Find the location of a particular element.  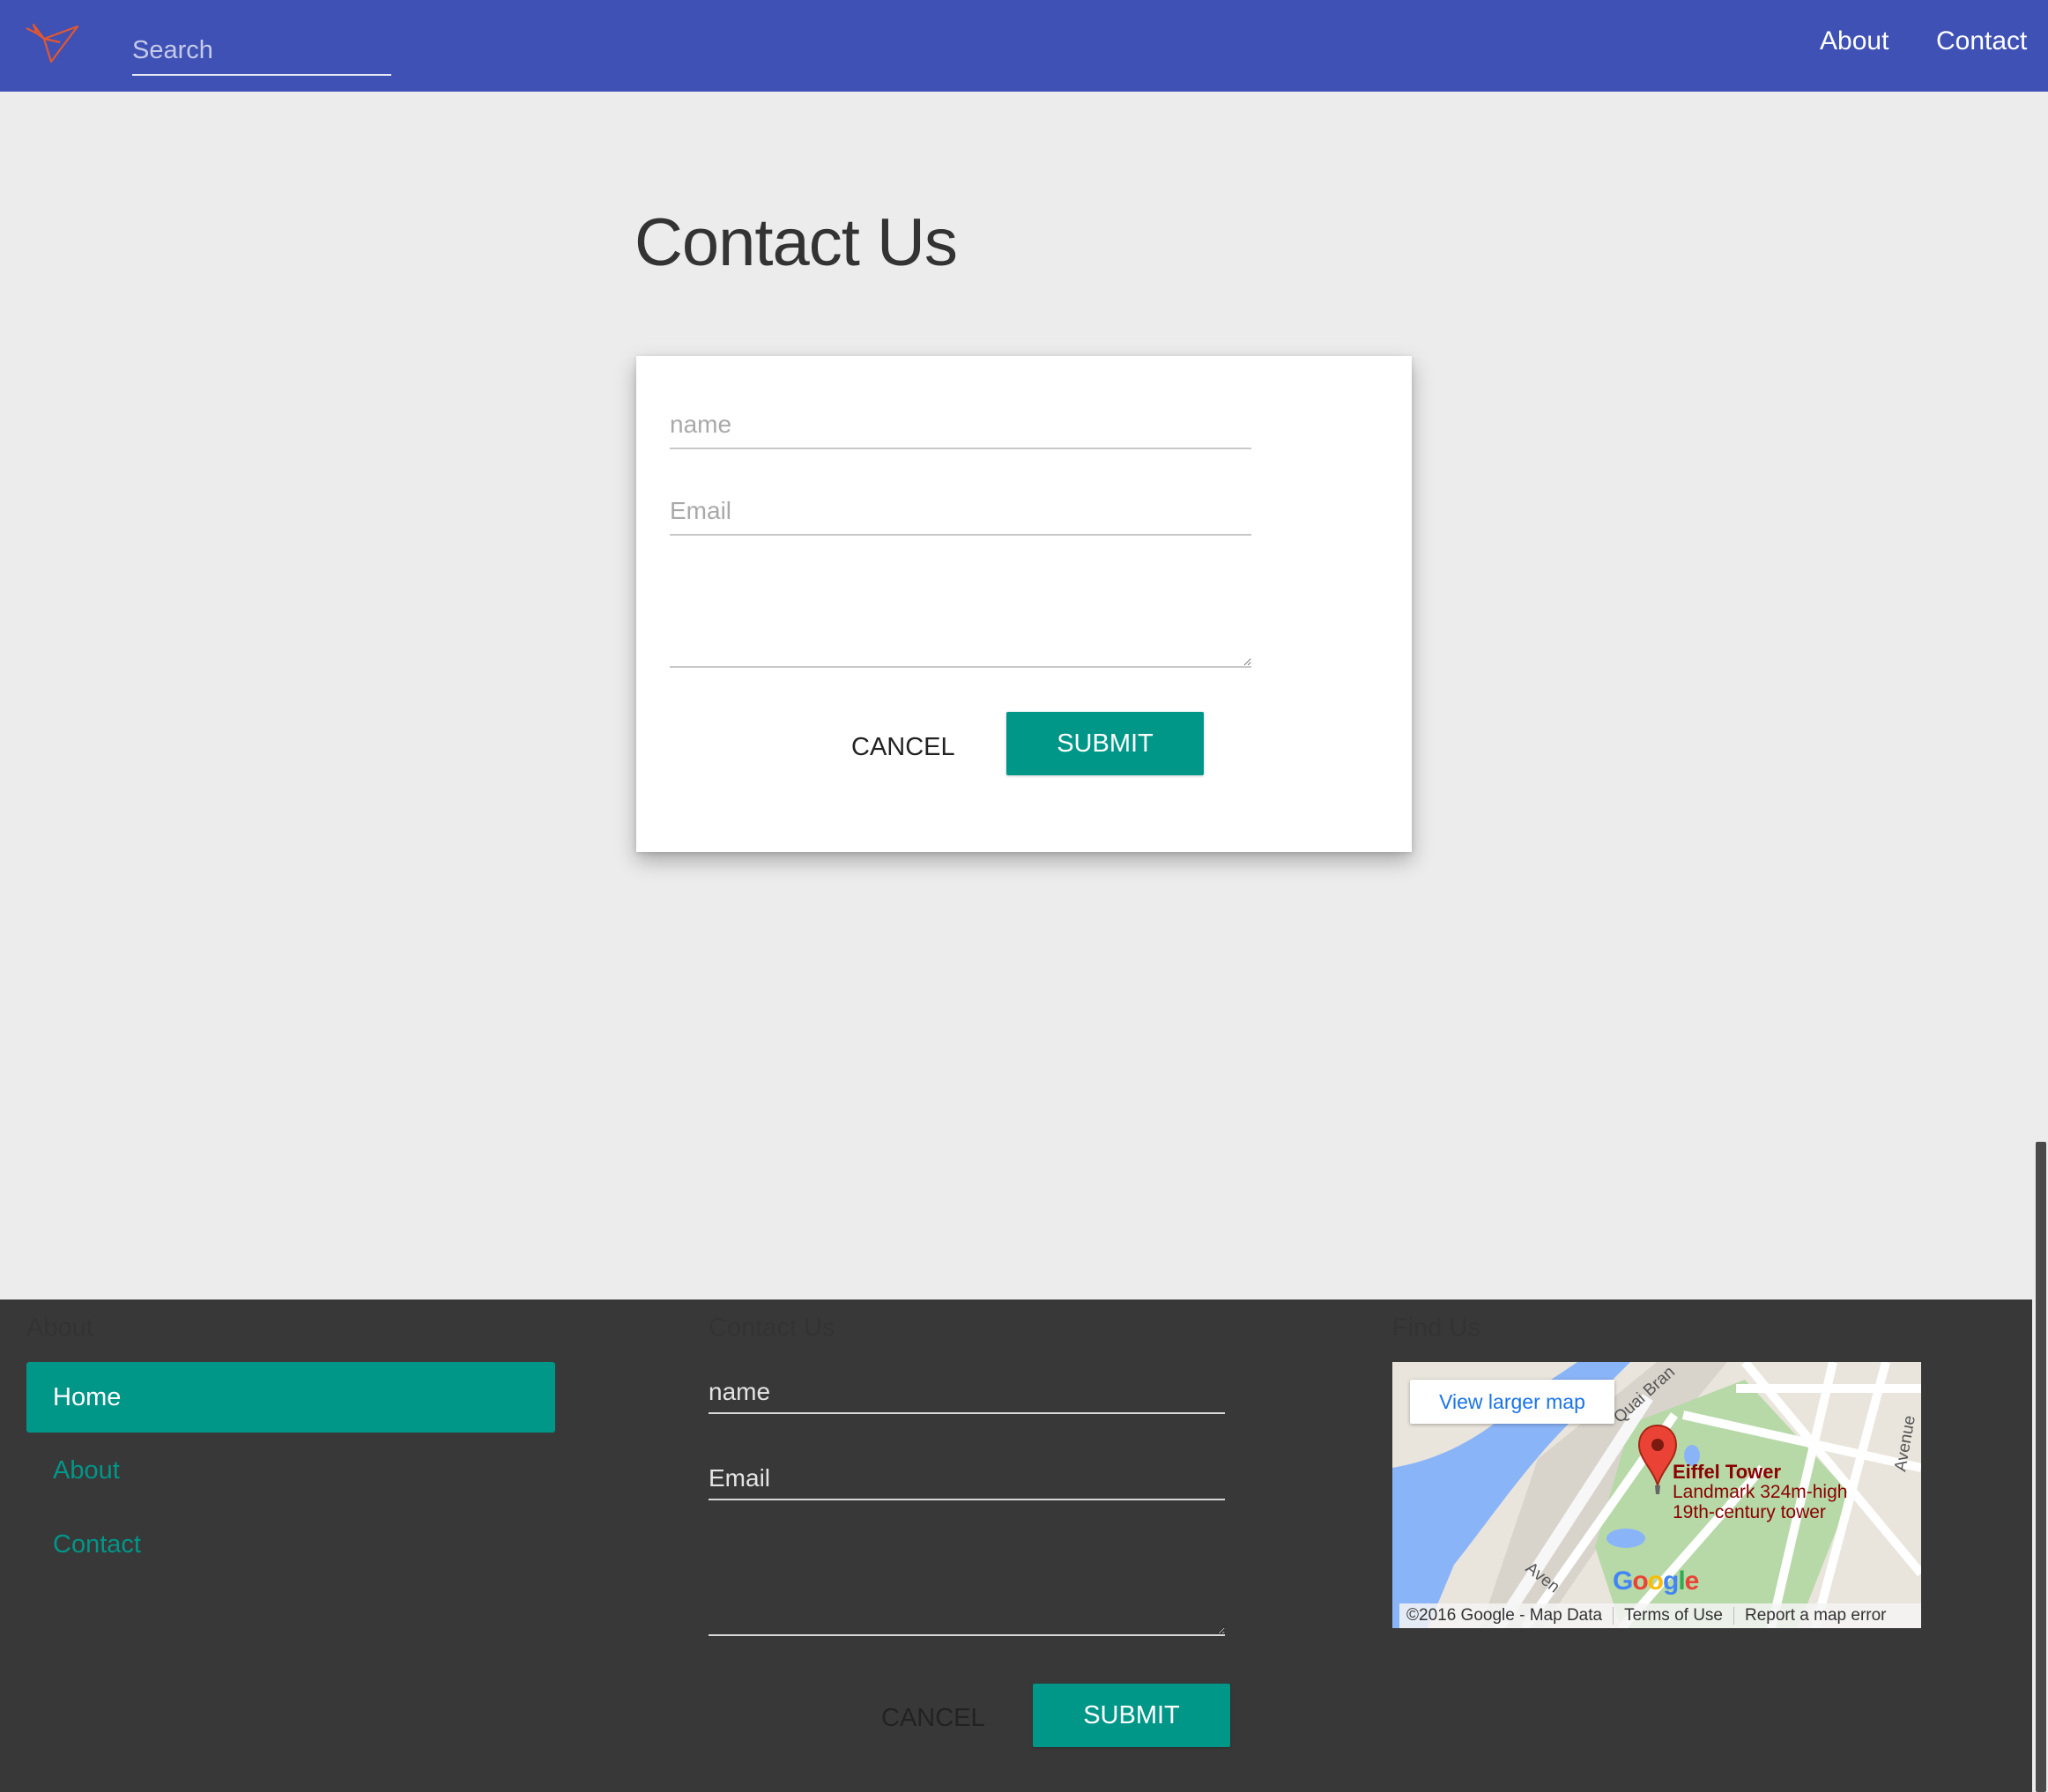

footer-about-heading: About is located at coordinates (59, 1328).